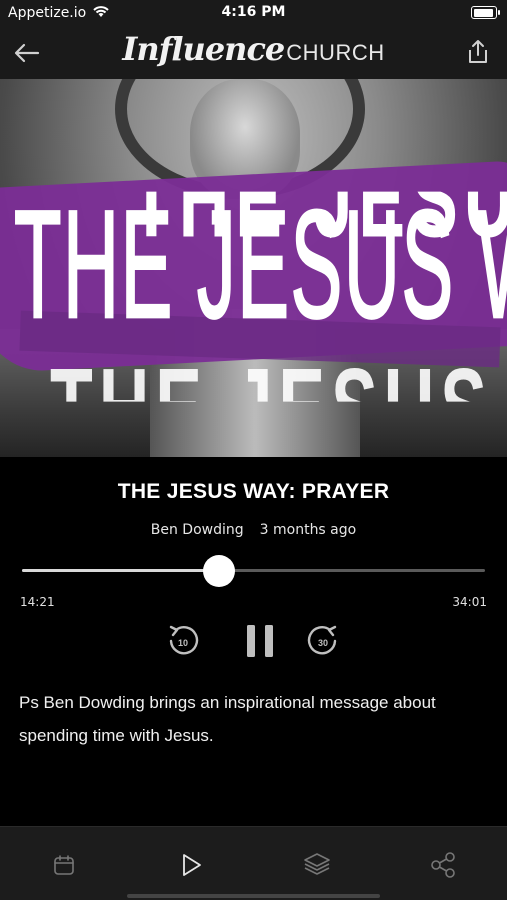  I want to click on forward-seconds: 30, so click(323, 643).